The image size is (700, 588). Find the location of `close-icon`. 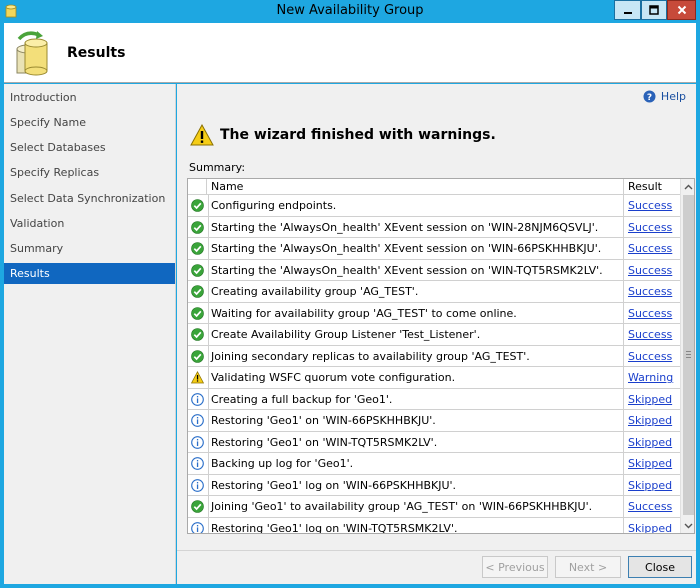

close-icon is located at coordinates (681, 10).